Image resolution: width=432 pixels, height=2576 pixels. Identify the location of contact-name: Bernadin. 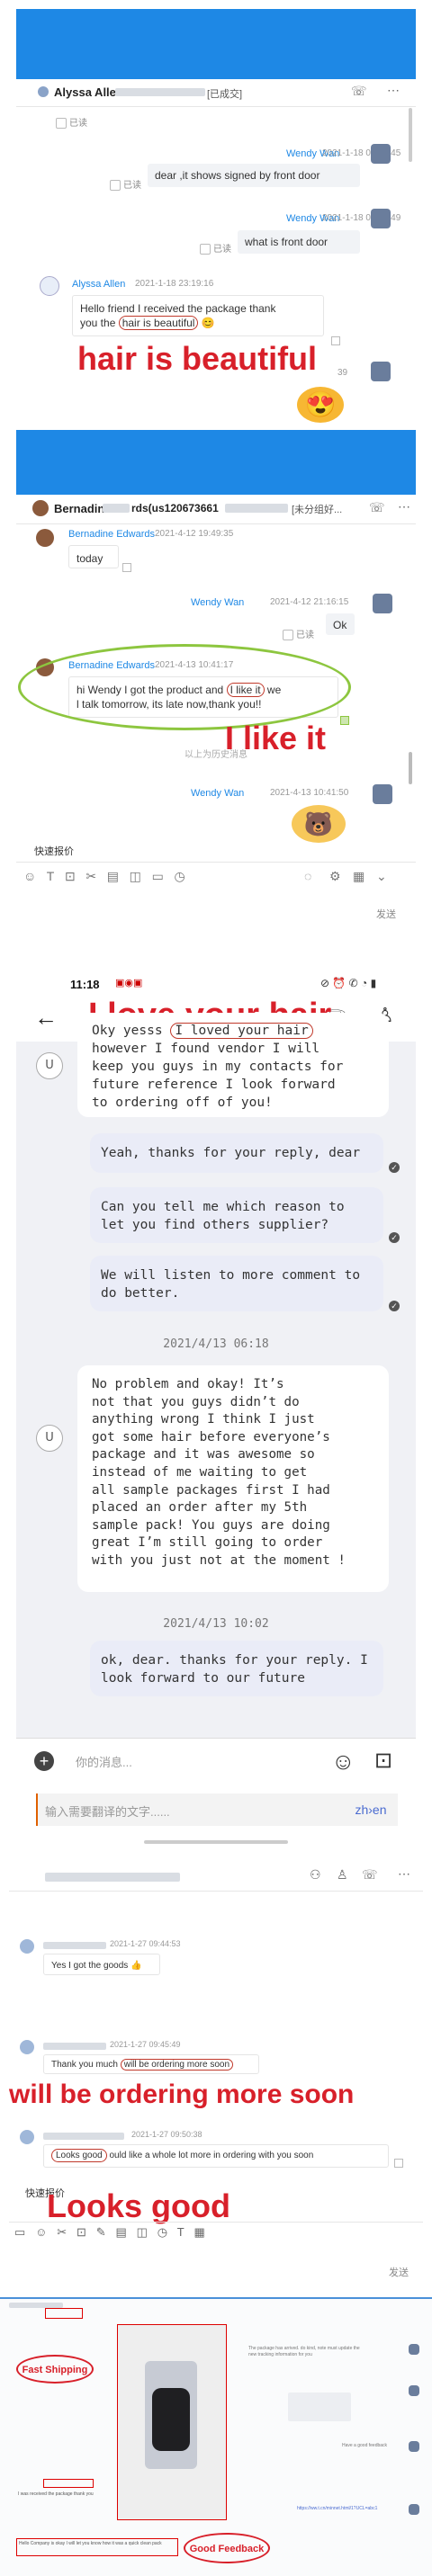
(80, 508).